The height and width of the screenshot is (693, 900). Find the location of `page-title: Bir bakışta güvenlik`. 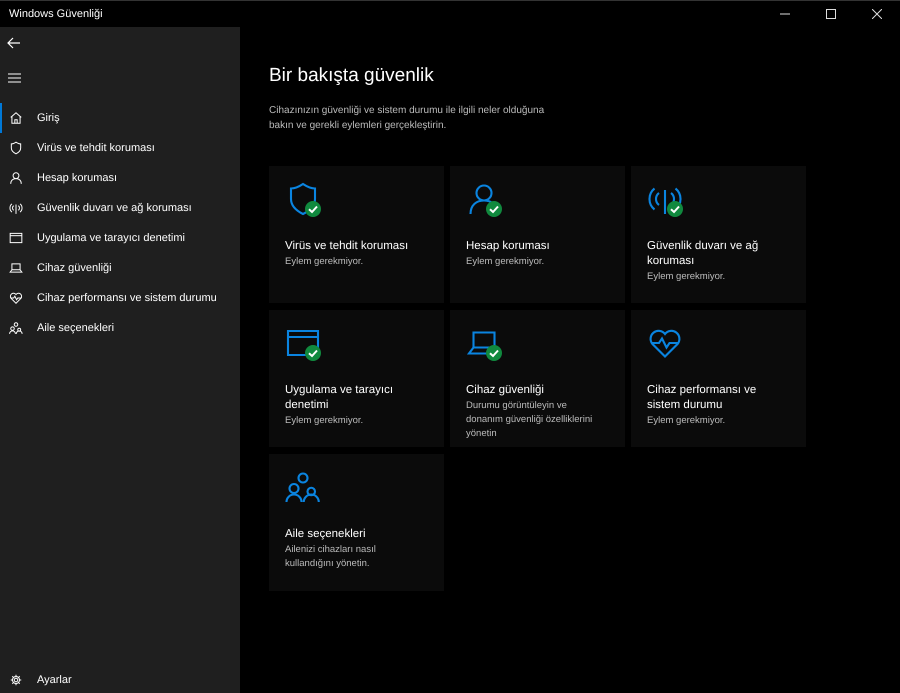

page-title: Bir bakışta güvenlik is located at coordinates (352, 76).